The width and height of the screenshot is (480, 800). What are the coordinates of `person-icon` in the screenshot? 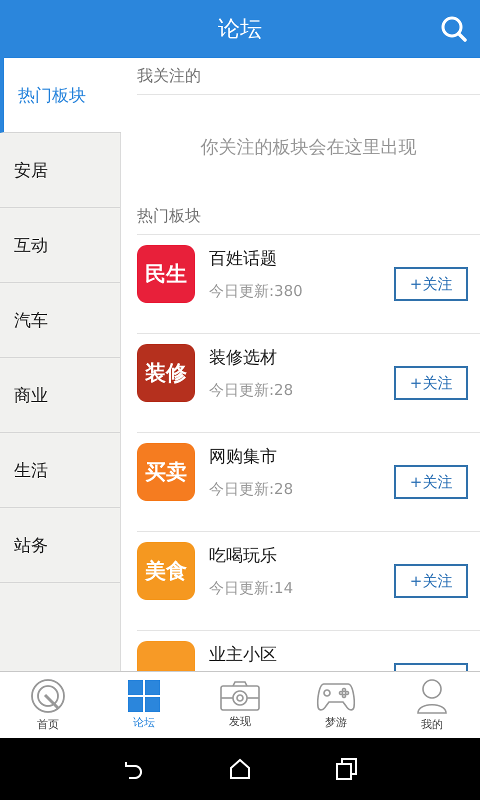 It's located at (432, 696).